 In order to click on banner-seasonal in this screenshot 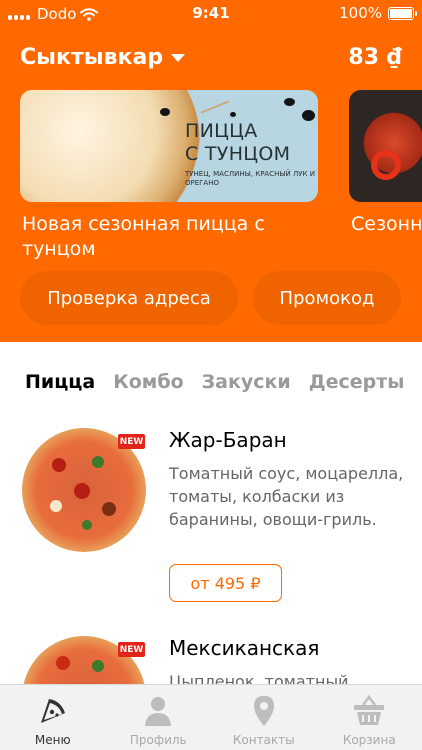, I will do `click(385, 146)`.